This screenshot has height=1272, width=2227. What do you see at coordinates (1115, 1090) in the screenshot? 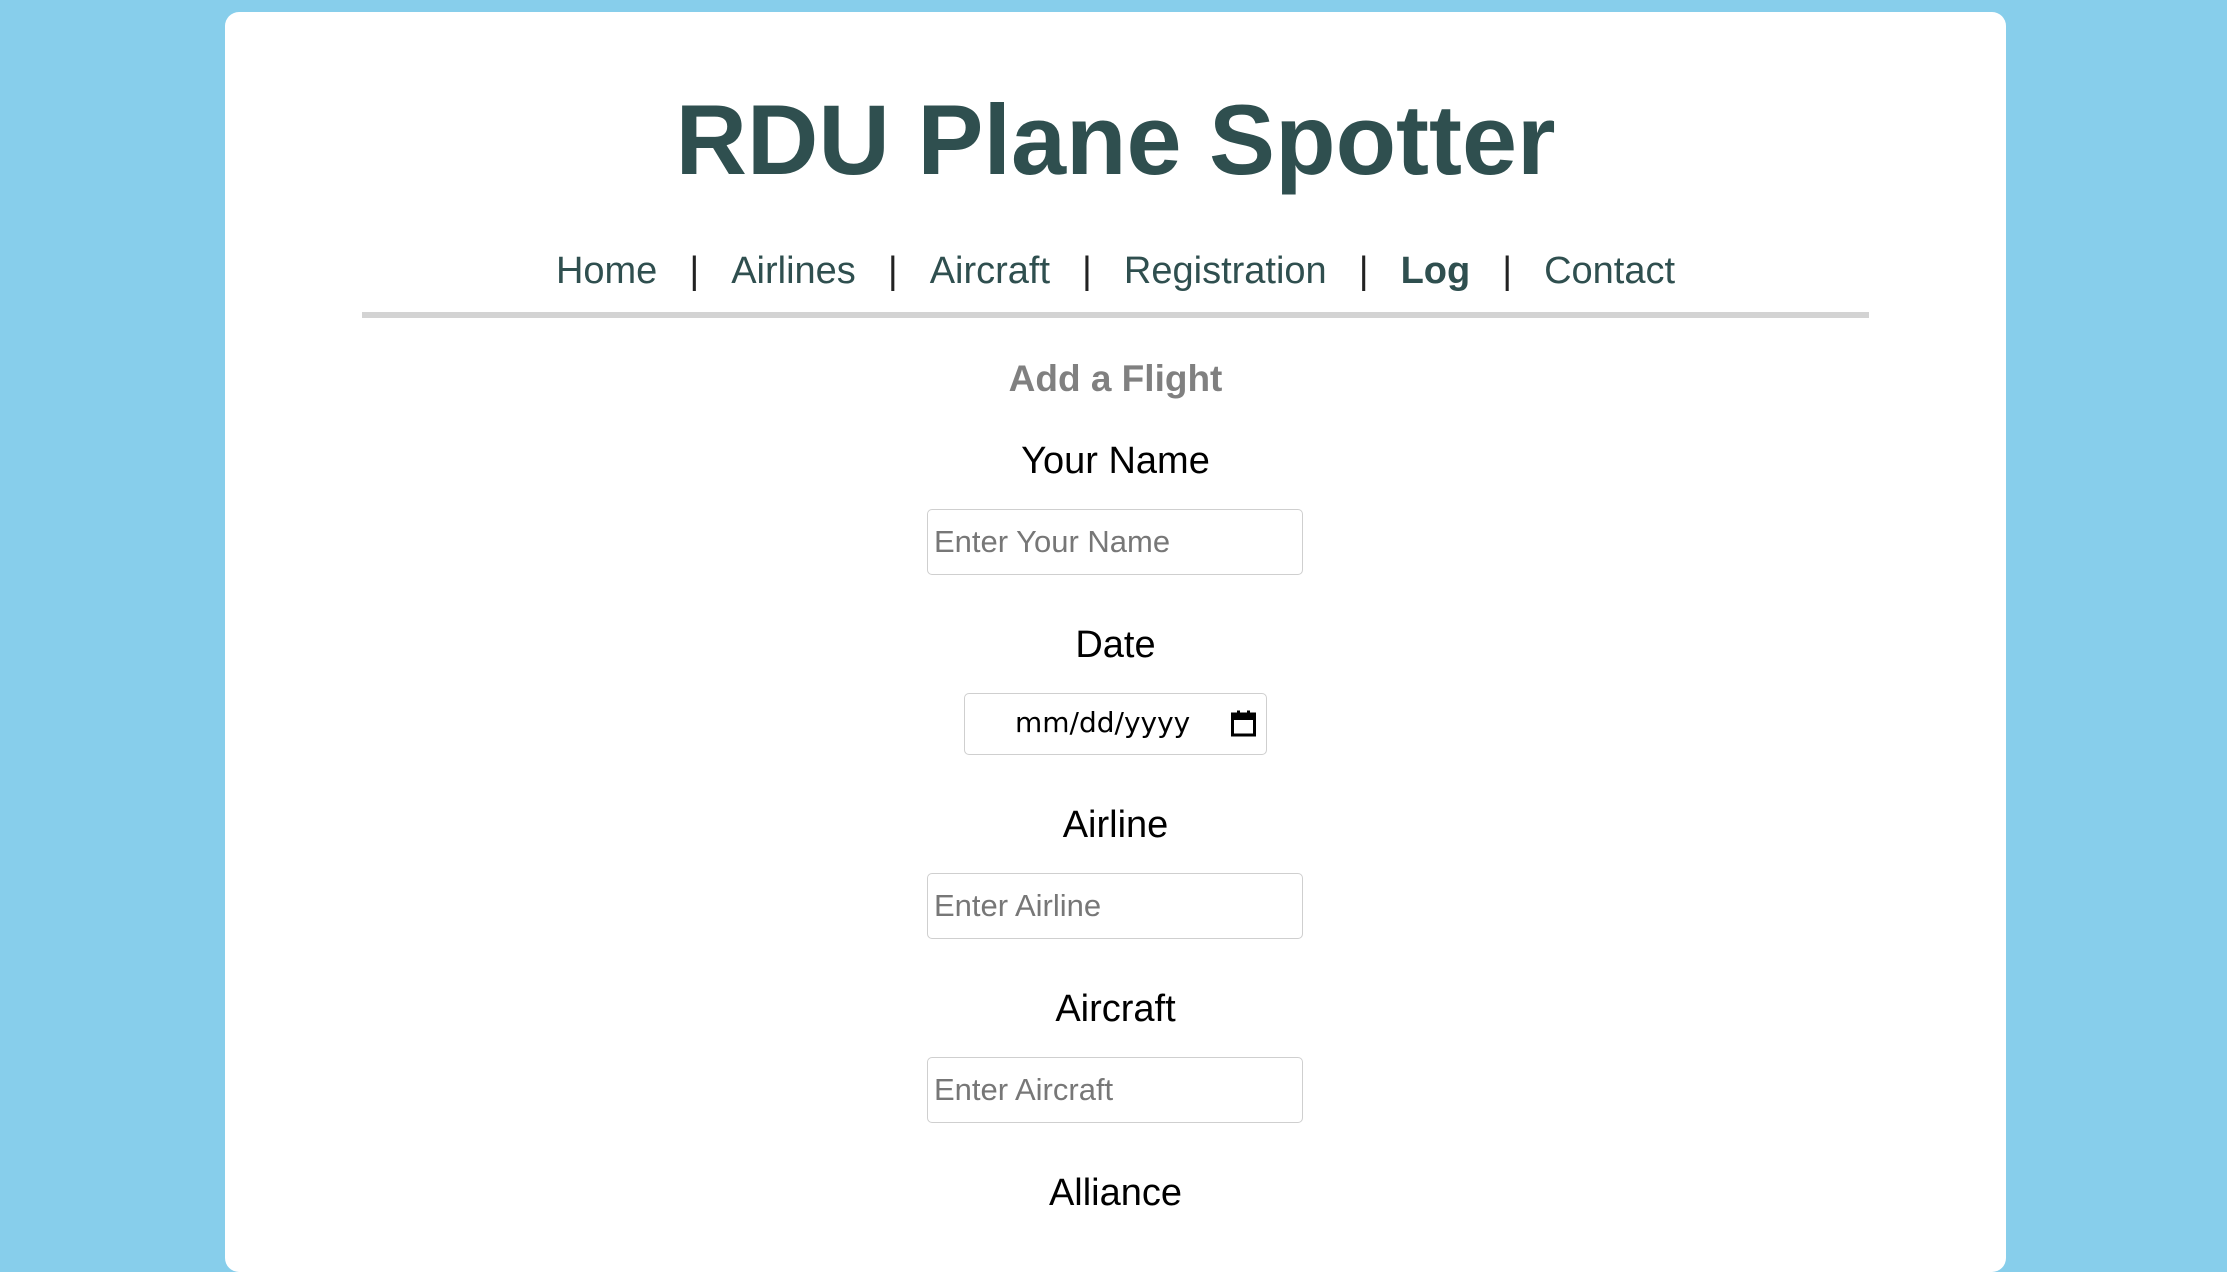
I see `aircraft-input` at bounding box center [1115, 1090].